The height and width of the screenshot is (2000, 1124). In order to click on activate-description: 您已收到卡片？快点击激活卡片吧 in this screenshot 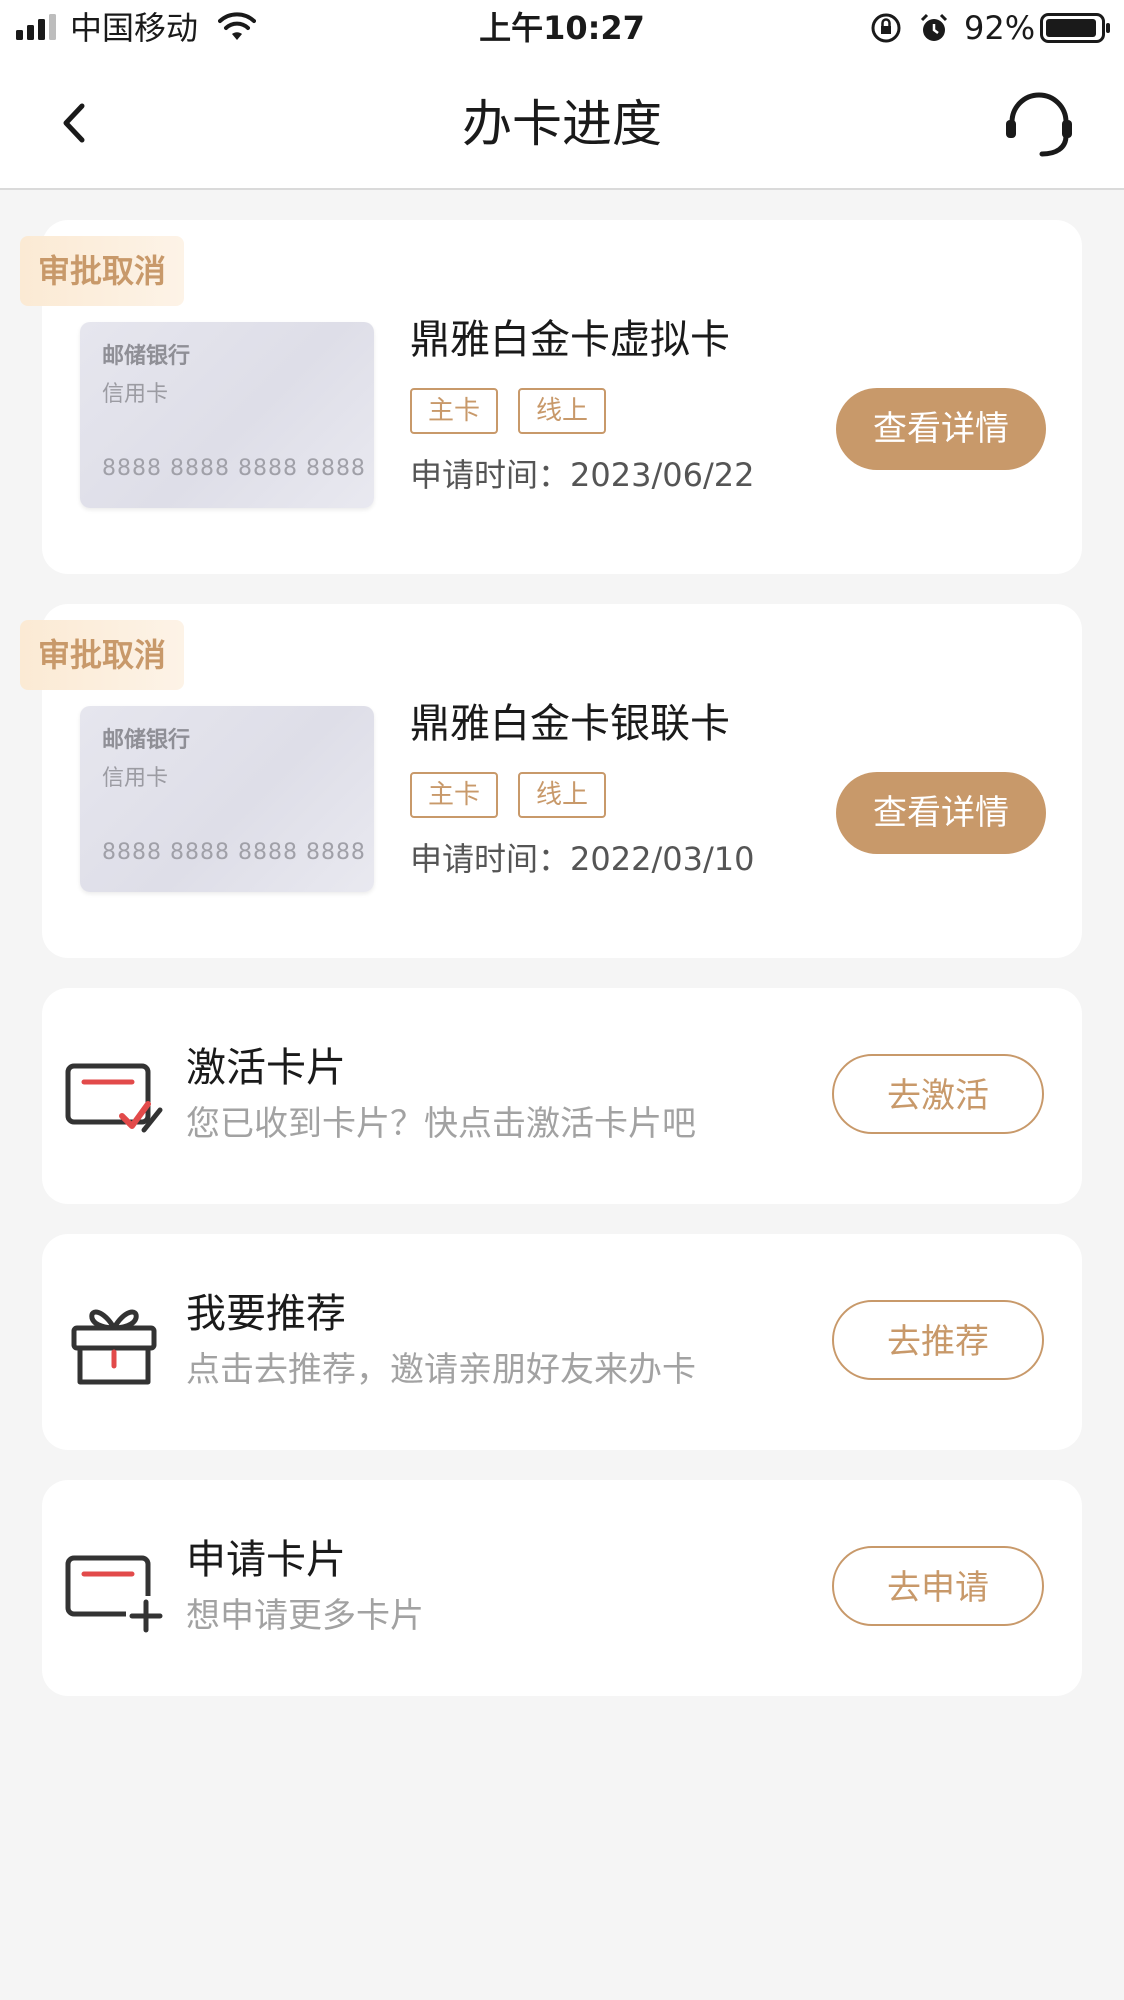, I will do `click(441, 1124)`.